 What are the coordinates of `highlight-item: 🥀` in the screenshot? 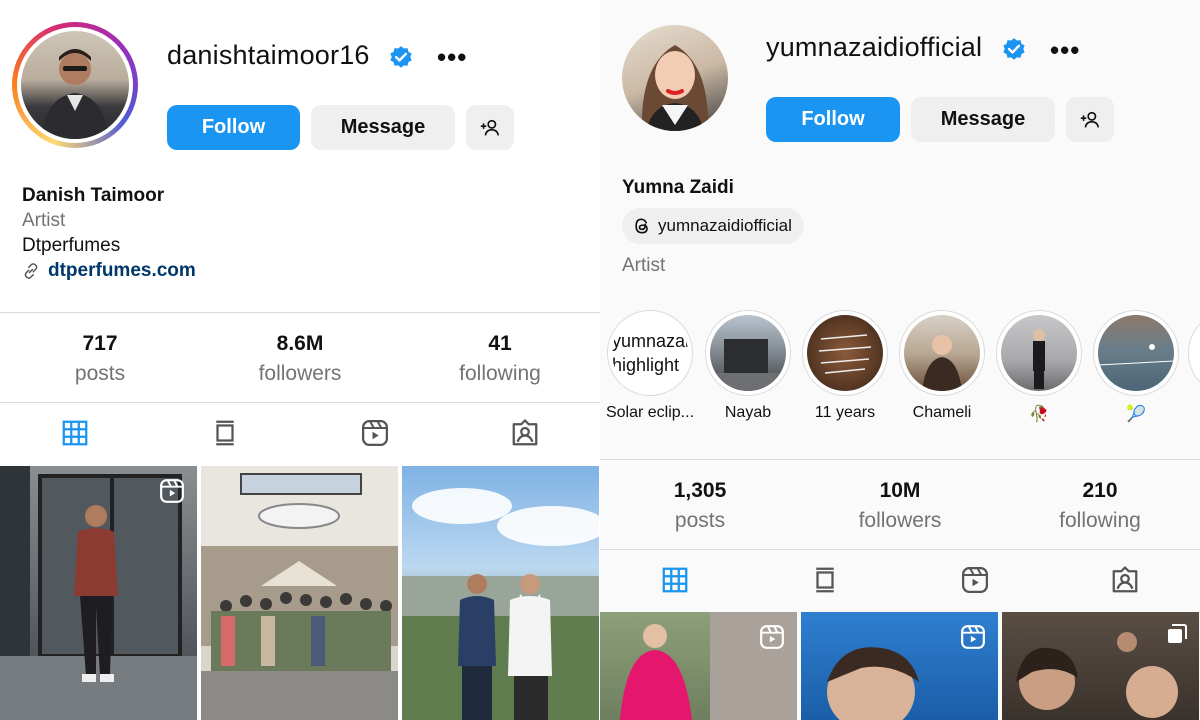 It's located at (1039, 367).